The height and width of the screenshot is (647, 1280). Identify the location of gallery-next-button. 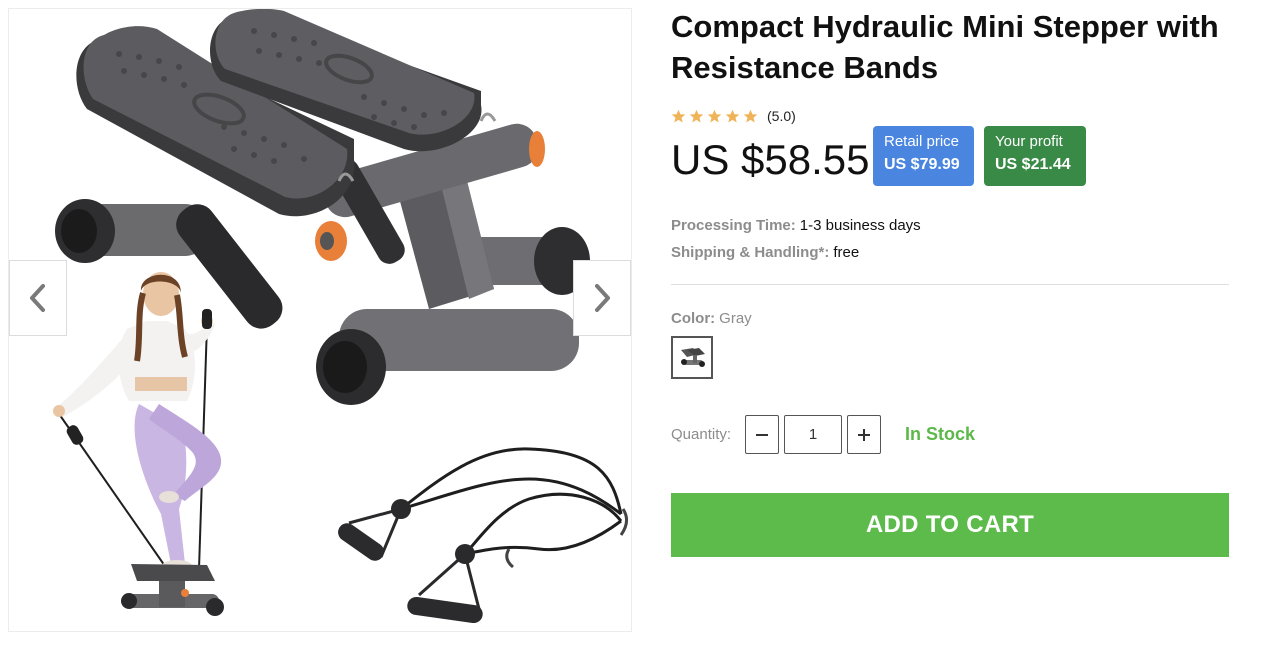
(602, 298).